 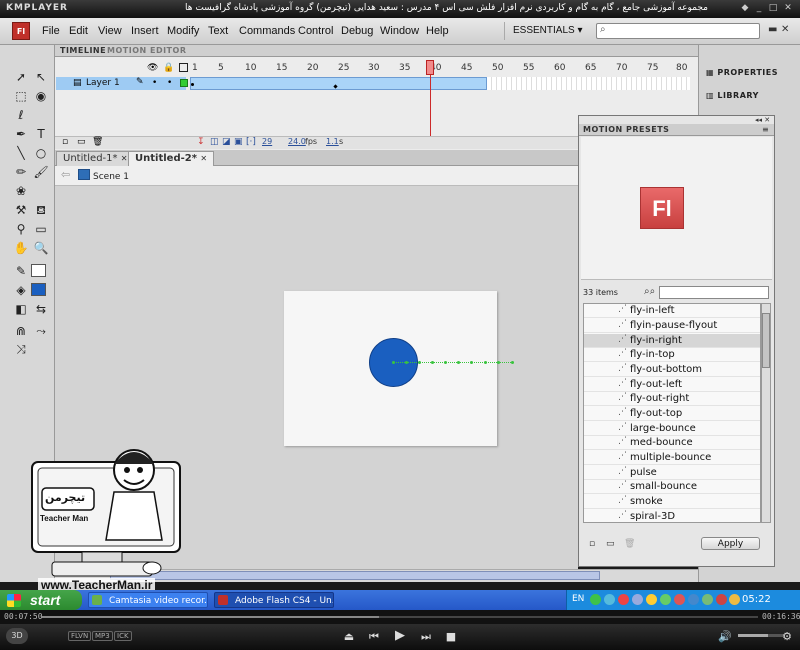 What do you see at coordinates (192, 84) in the screenshot?
I see `keyframe-dot` at bounding box center [192, 84].